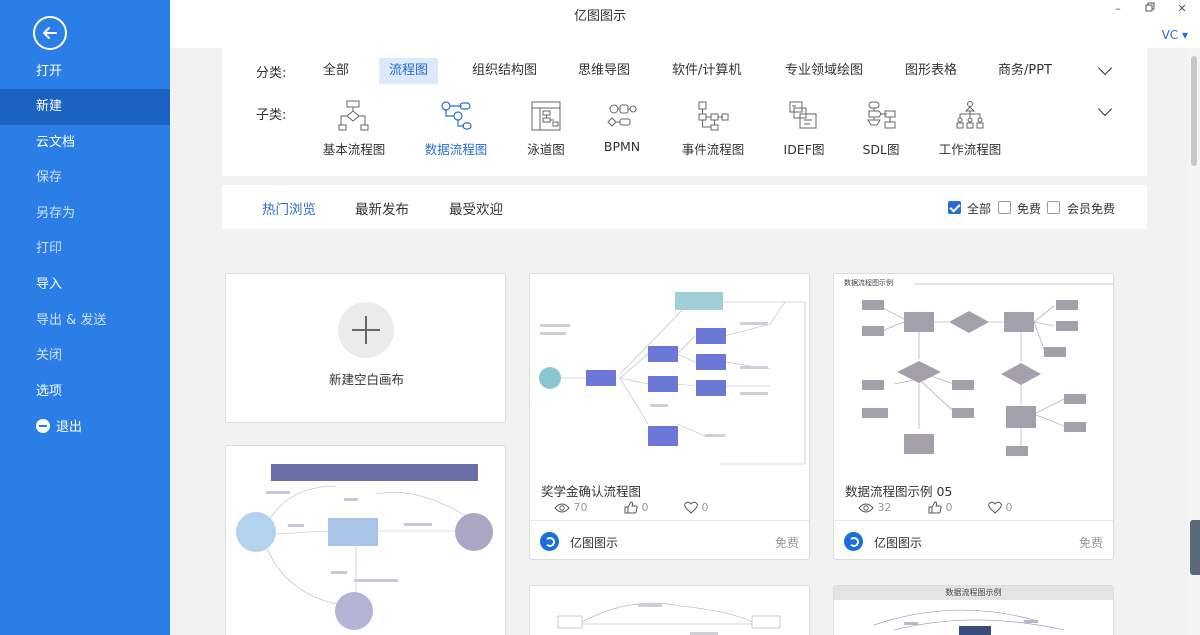 The height and width of the screenshot is (635, 1200). What do you see at coordinates (1025, 71) in the screenshot?
I see `category-business-ppt: 商务/PPT` at bounding box center [1025, 71].